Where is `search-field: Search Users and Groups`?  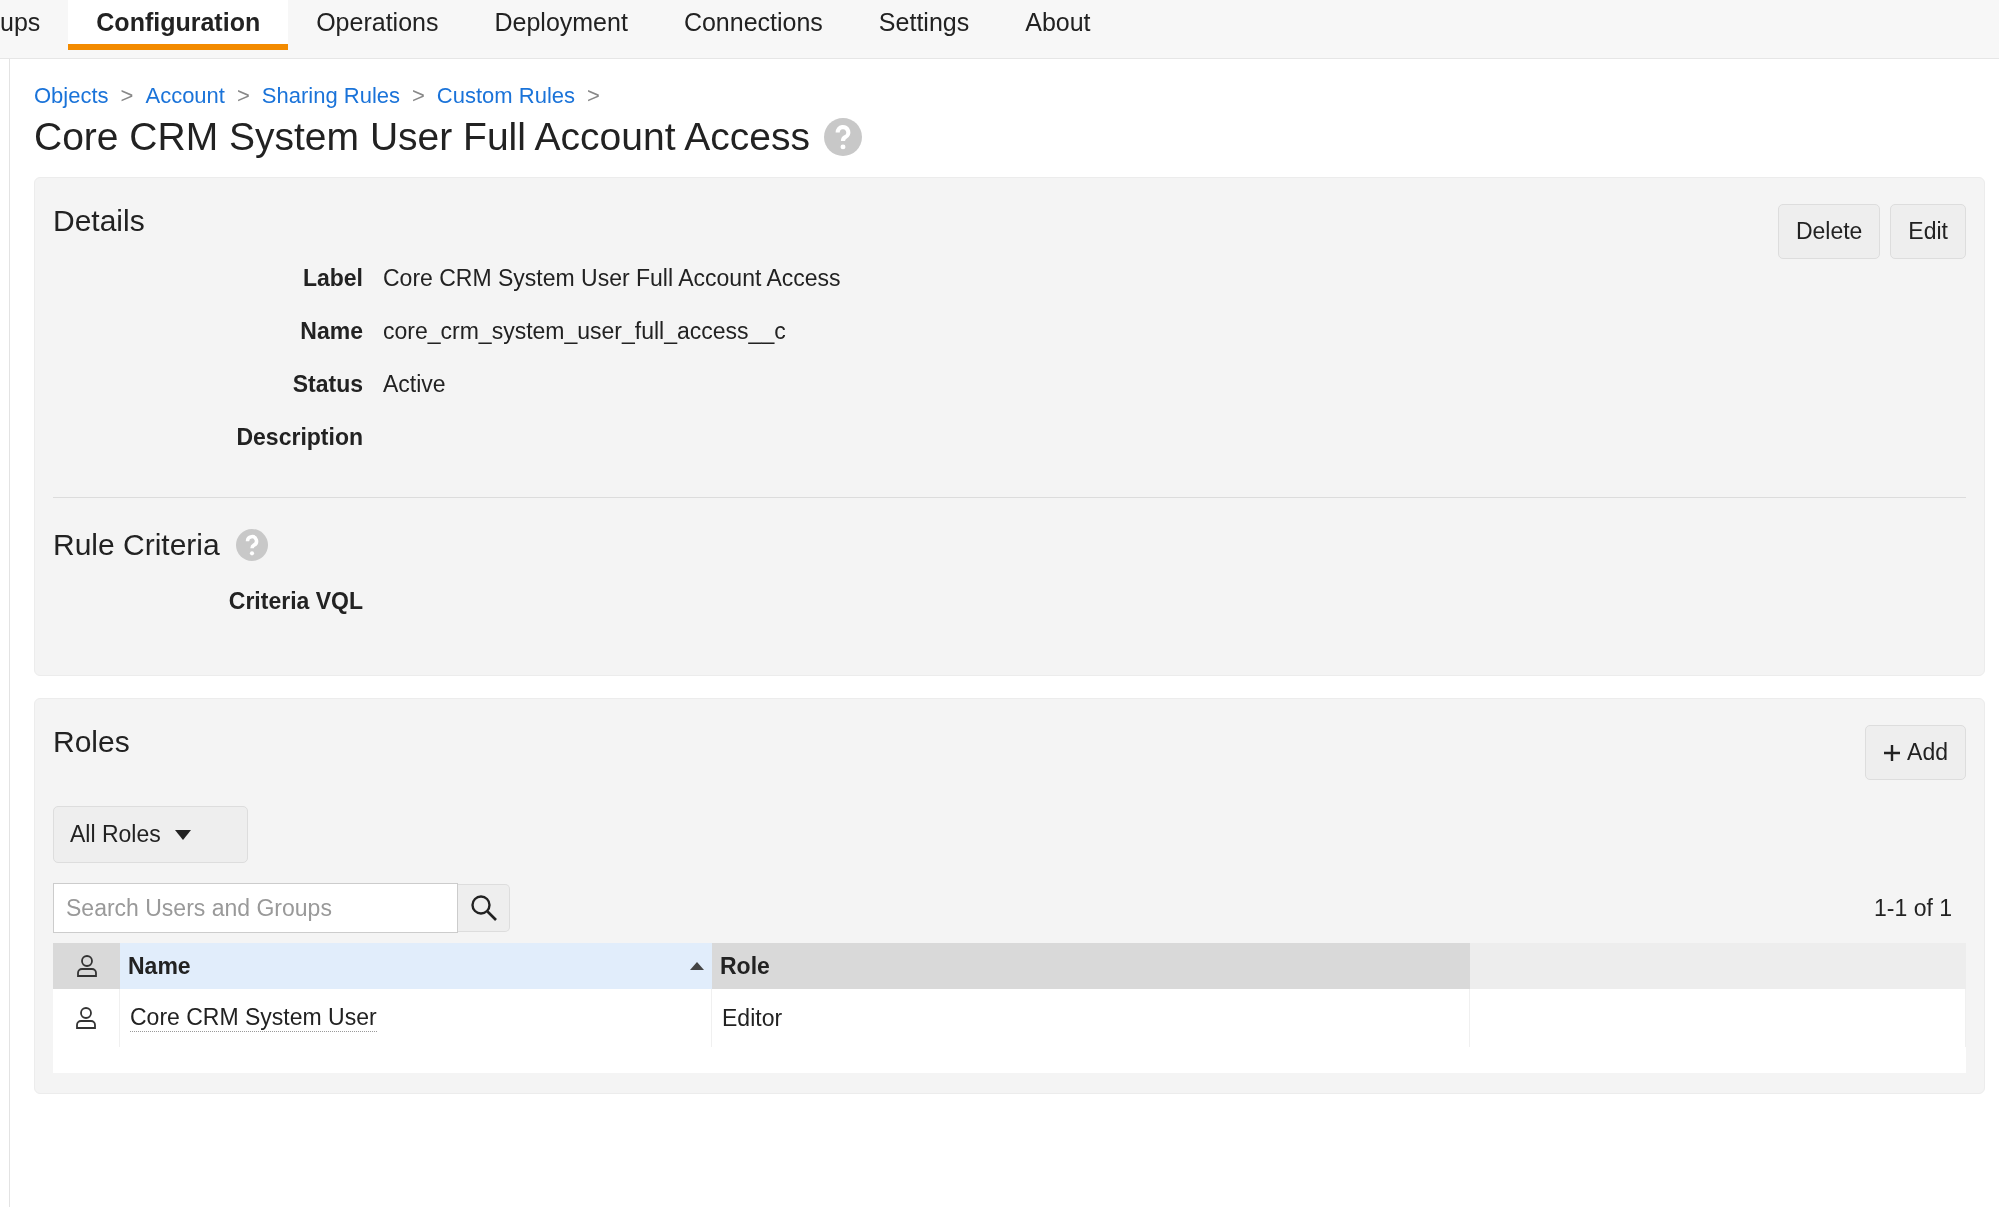
search-field: Search Users and Groups is located at coordinates (255, 908).